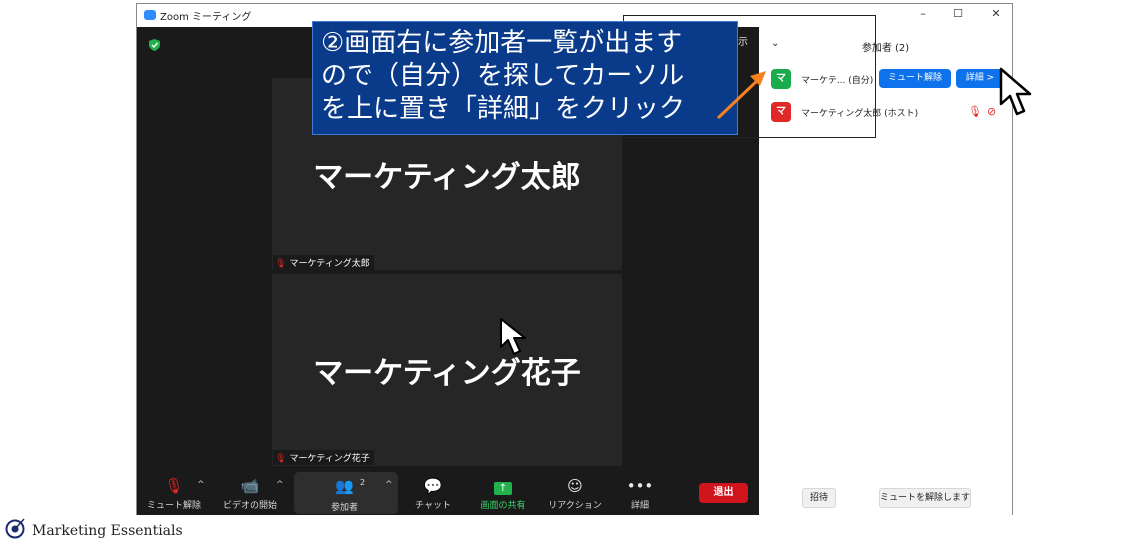  What do you see at coordinates (925, 498) in the screenshot?
I see `unmute-me-button: ミュートを解除します` at bounding box center [925, 498].